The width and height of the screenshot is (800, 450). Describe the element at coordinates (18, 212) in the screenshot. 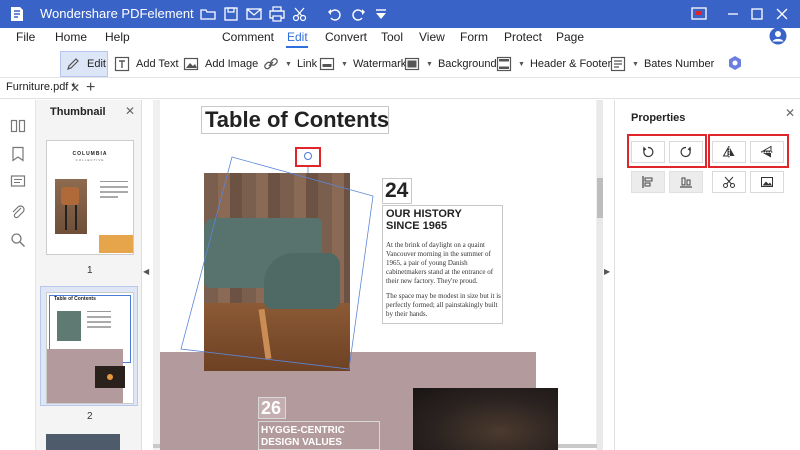

I see `attachment-icon` at that location.